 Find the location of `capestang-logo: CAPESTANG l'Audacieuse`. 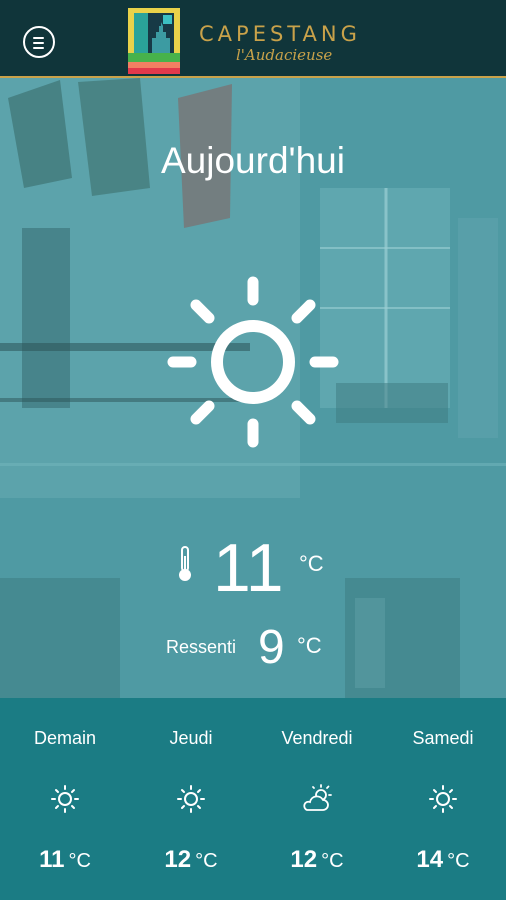

capestang-logo: CAPESTANG l'Audacieuse is located at coordinates (245, 41).